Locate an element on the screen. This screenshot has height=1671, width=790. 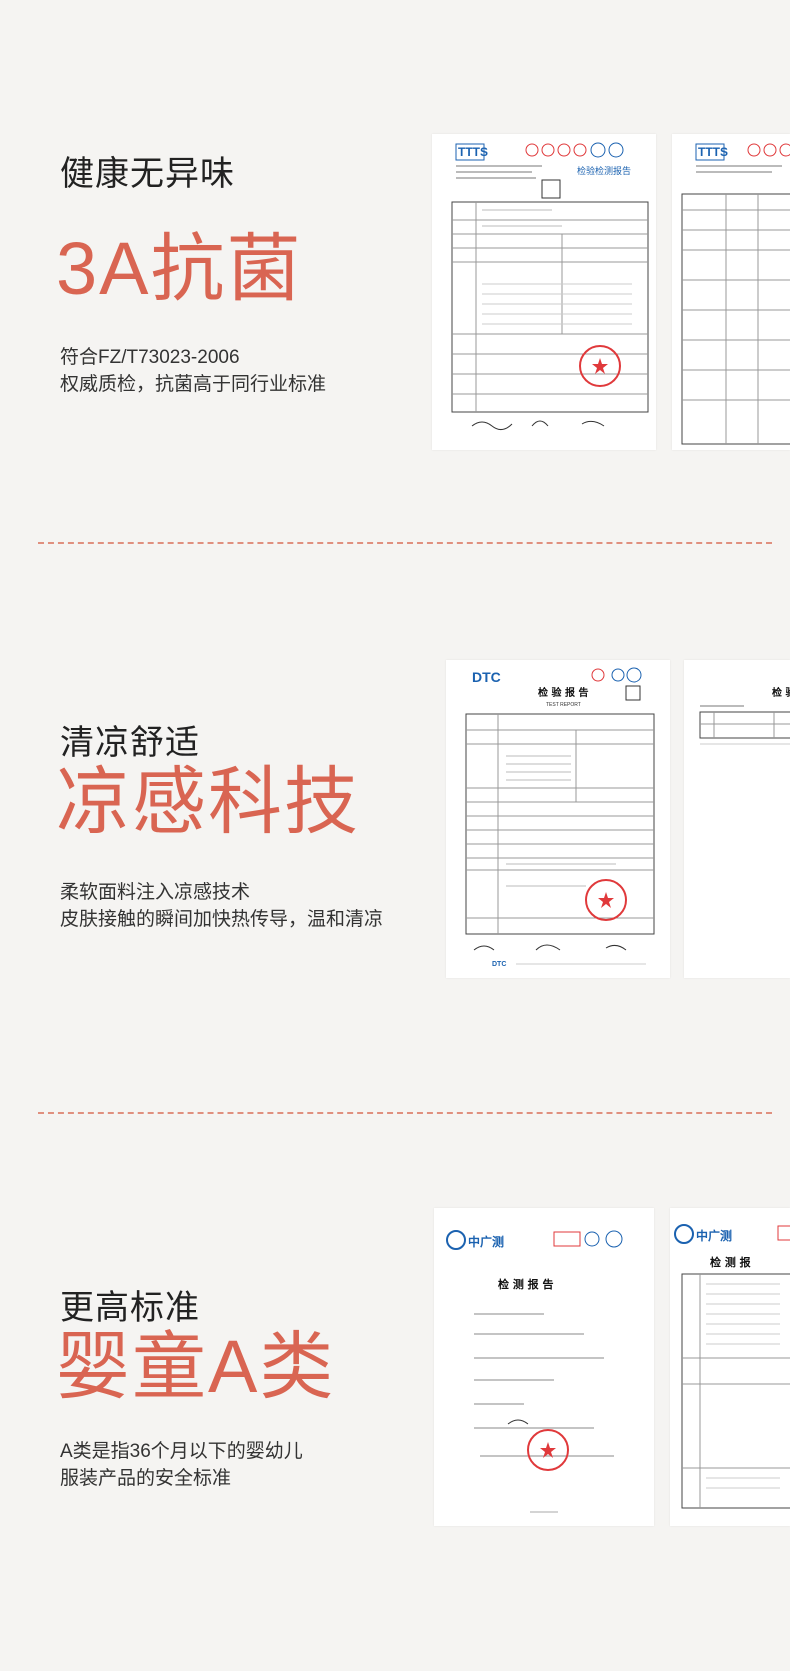
section-description-line1: A类是指36个月以下的婴幼儿 is located at coordinates (181, 1451).